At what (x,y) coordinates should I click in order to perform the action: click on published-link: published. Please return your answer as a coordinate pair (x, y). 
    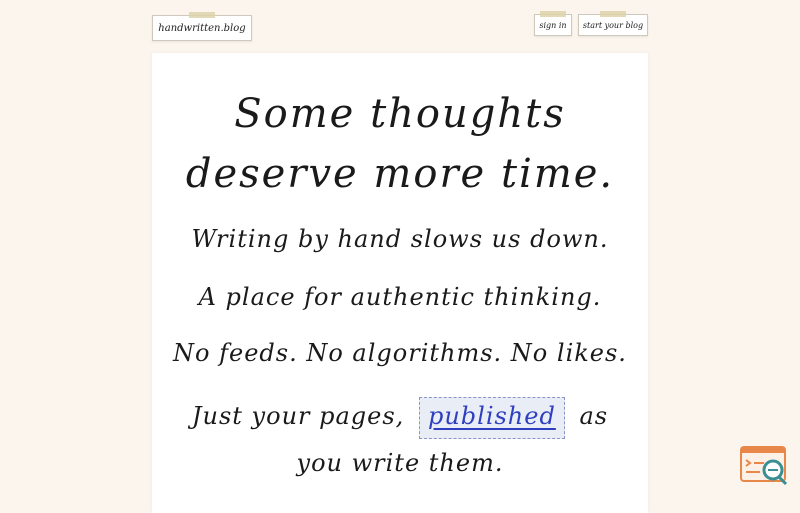
    Looking at the image, I should click on (491, 418).